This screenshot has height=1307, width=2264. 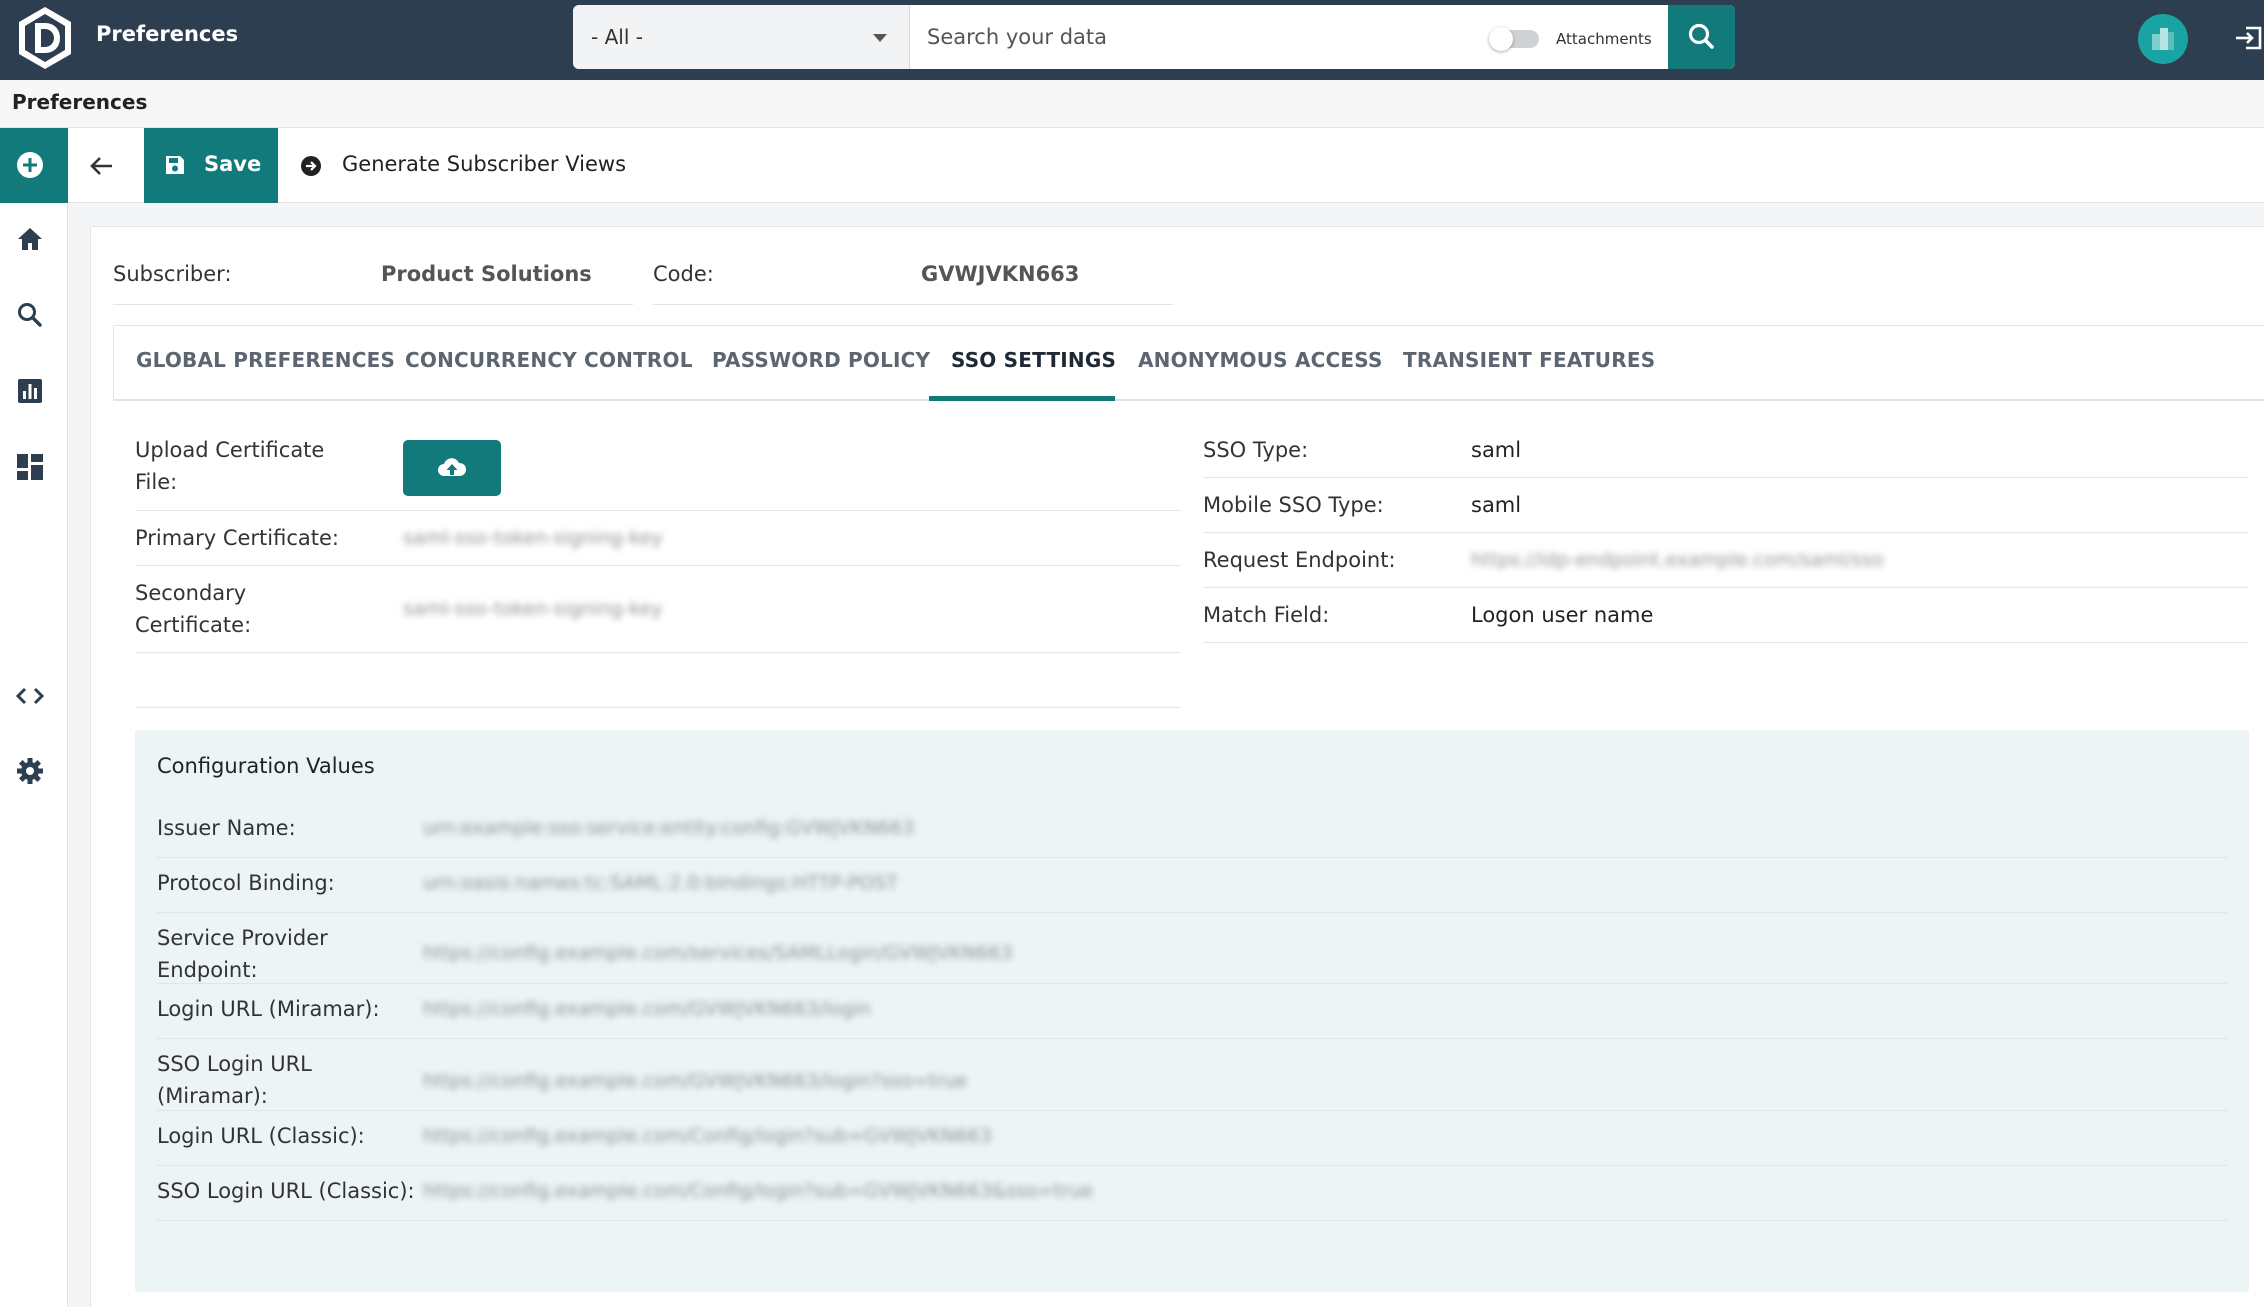 What do you see at coordinates (821, 360) in the screenshot?
I see `tab-password-policy: PASSWORD POLICY` at bounding box center [821, 360].